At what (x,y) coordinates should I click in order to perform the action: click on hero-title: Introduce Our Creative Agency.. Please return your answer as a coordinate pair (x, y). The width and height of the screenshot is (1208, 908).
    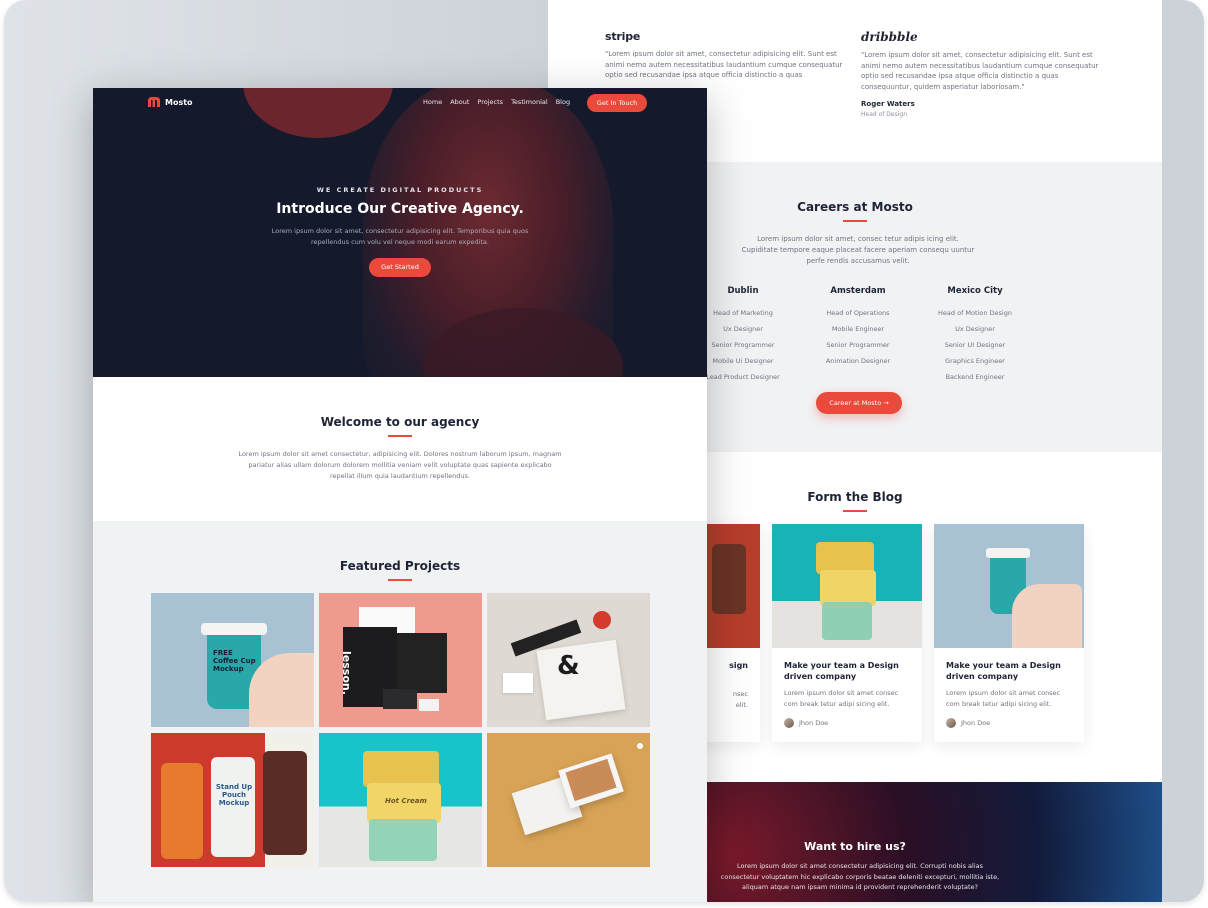
    Looking at the image, I should click on (400, 209).